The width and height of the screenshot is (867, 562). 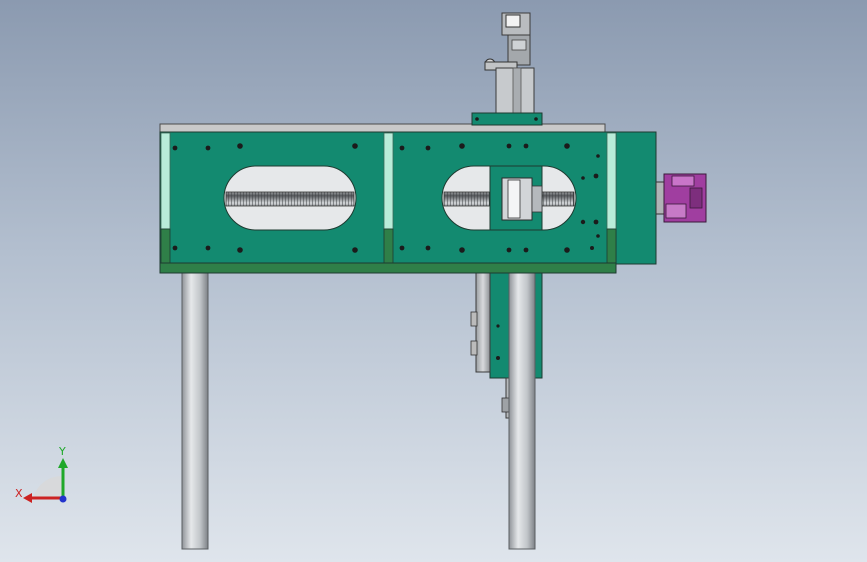 What do you see at coordinates (41, 474) in the screenshot?
I see `coordinate-triad: Y X` at bounding box center [41, 474].